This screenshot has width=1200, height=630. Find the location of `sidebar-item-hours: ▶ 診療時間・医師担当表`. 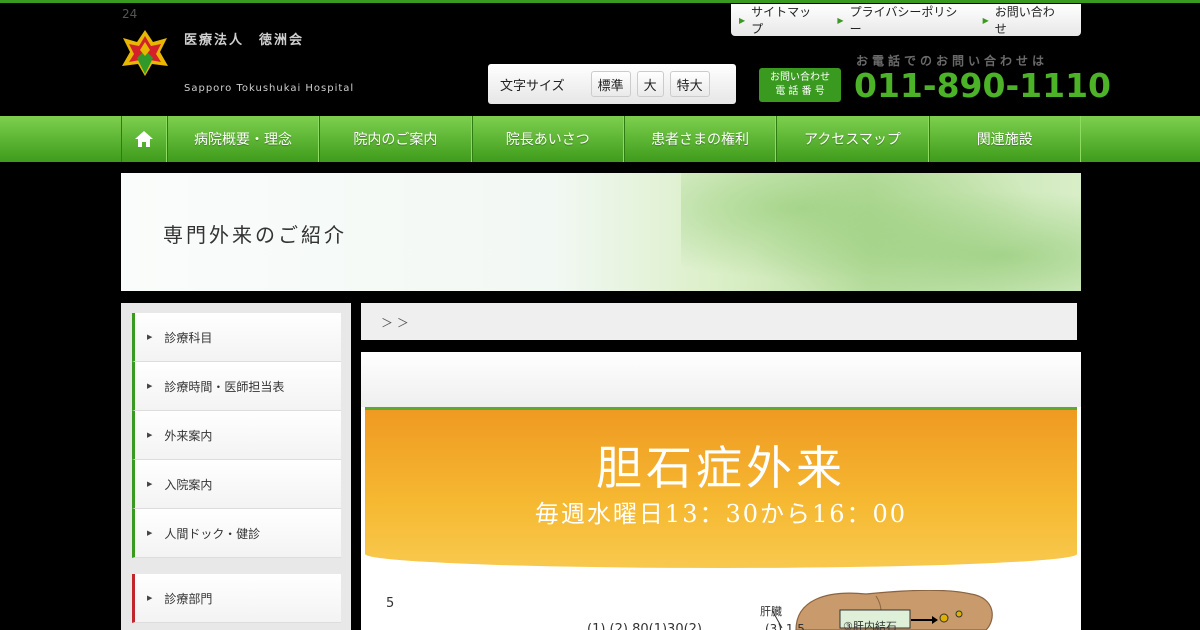

sidebar-item-hours: ▶ 診療時間・医師担当表 is located at coordinates (236, 386).